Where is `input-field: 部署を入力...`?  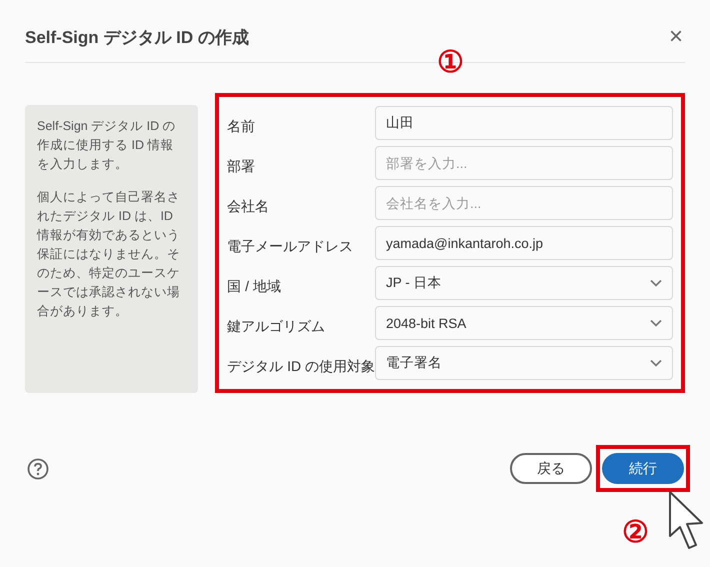 input-field: 部署を入力... is located at coordinates (524, 163).